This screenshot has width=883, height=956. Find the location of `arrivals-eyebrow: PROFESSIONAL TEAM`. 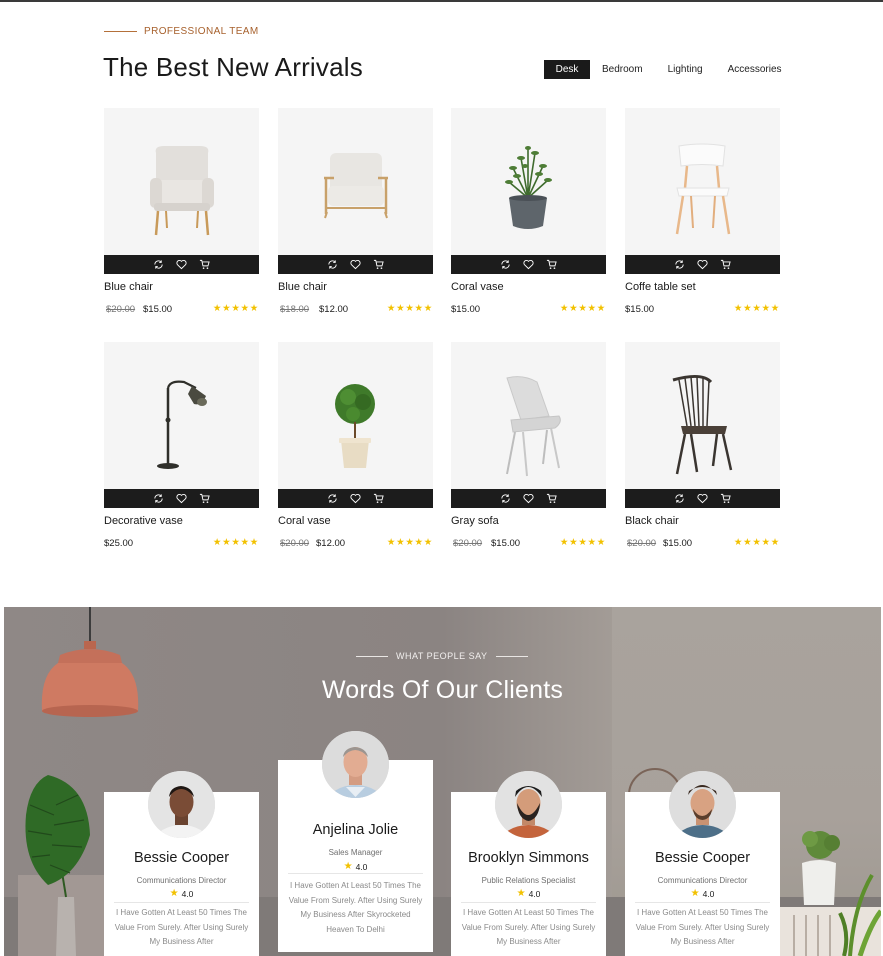

arrivals-eyebrow: PROFESSIONAL TEAM is located at coordinates (181, 31).